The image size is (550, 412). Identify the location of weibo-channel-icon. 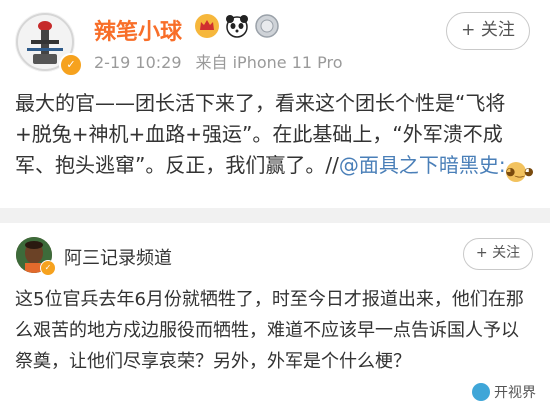
(481, 392).